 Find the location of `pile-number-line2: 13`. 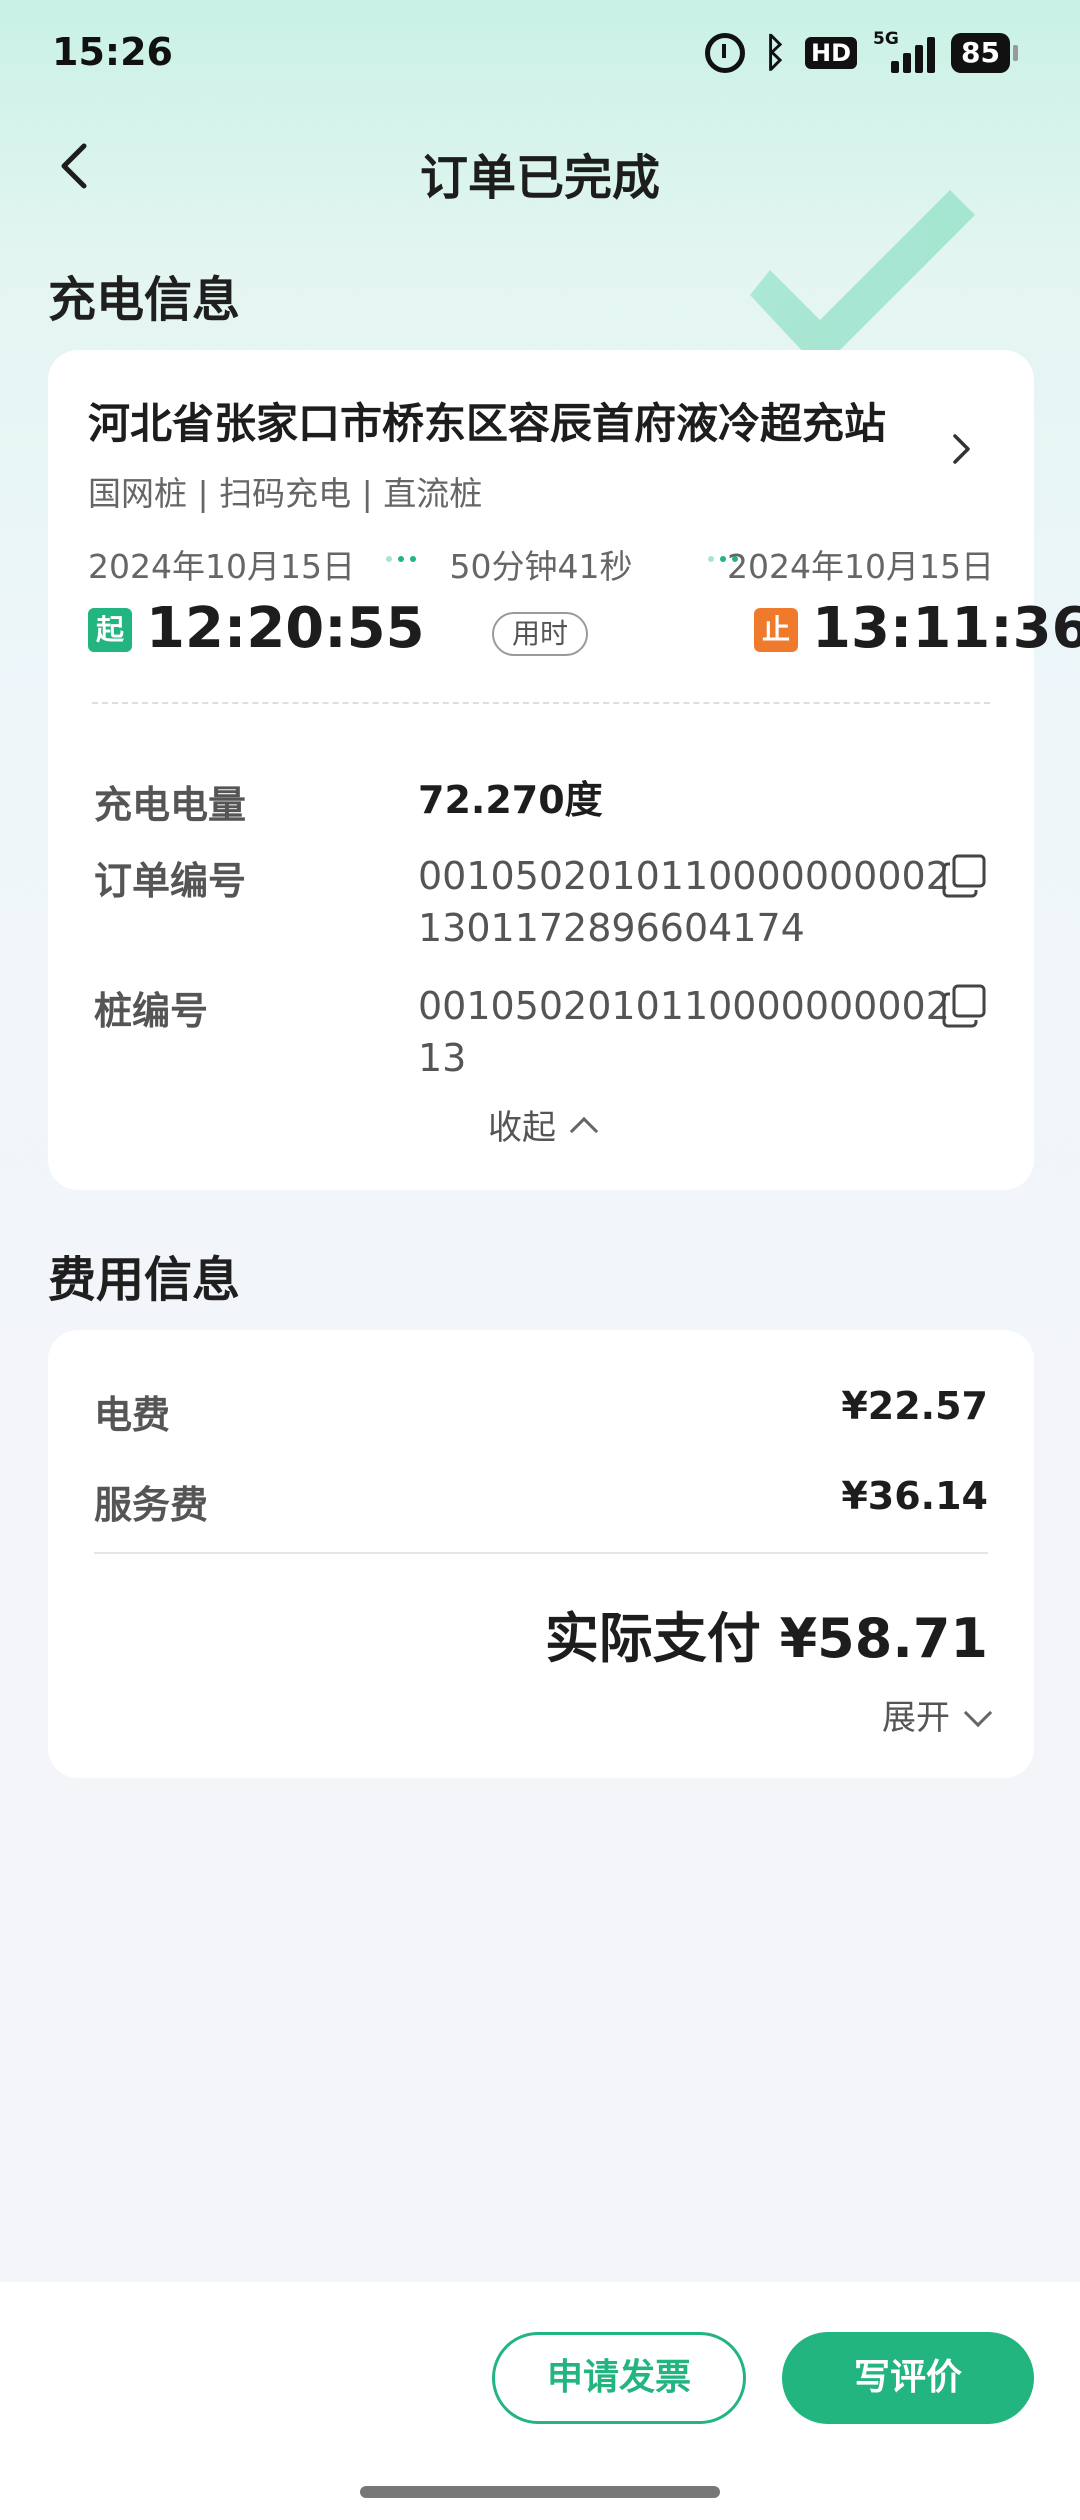

pile-number-line2: 13 is located at coordinates (442, 1058).